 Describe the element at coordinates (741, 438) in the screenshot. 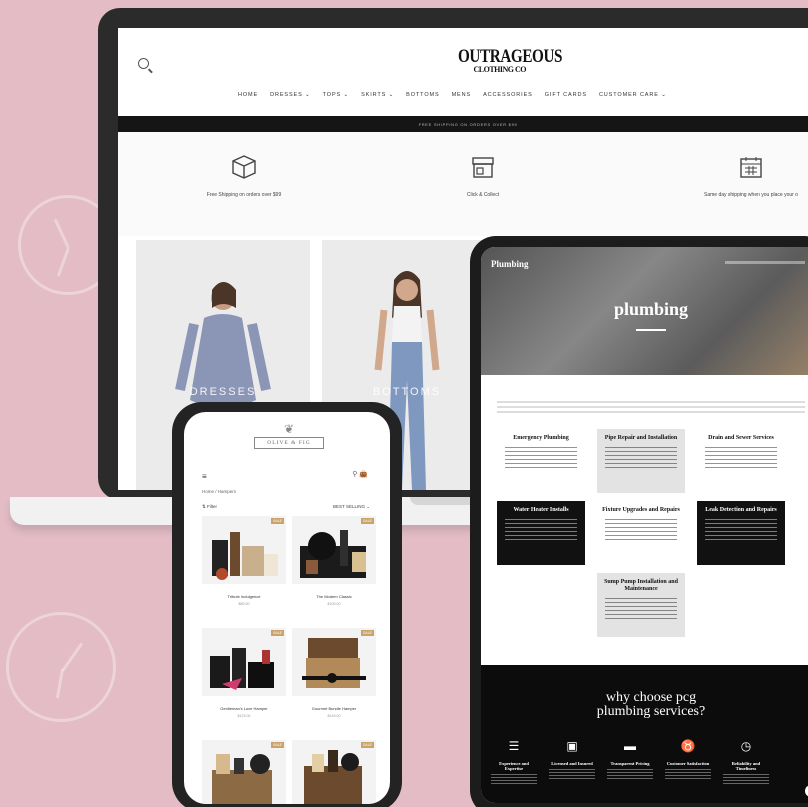

I see `service-title: Drain and Sewer Services` at that location.